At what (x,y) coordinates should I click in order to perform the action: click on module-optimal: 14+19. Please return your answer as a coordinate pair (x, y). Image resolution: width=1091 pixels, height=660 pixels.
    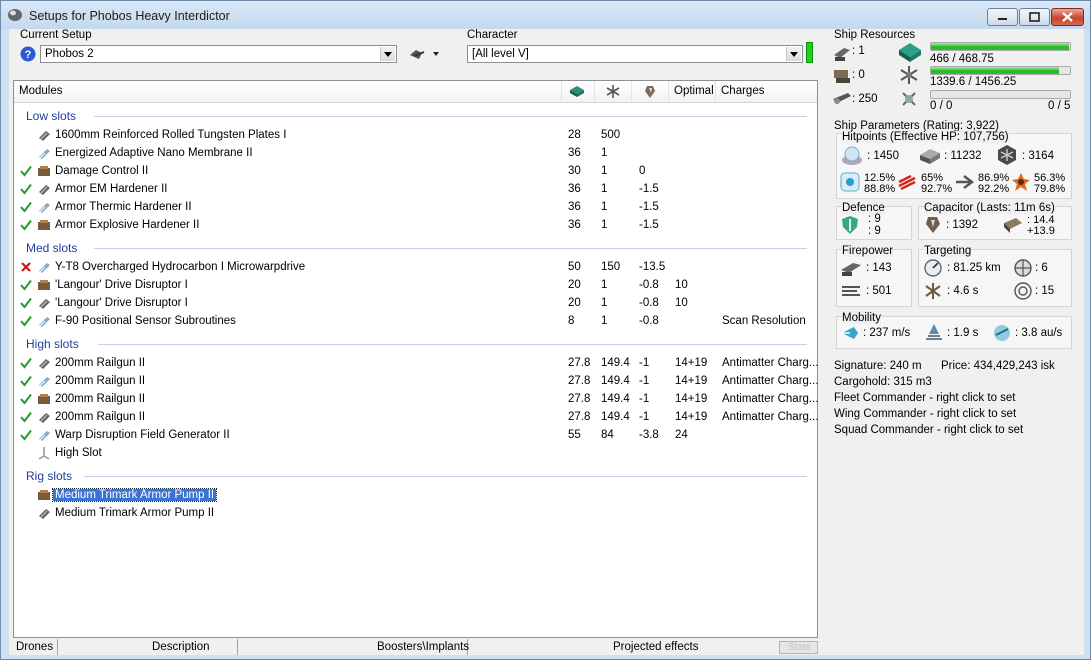
    Looking at the image, I should click on (691, 381).